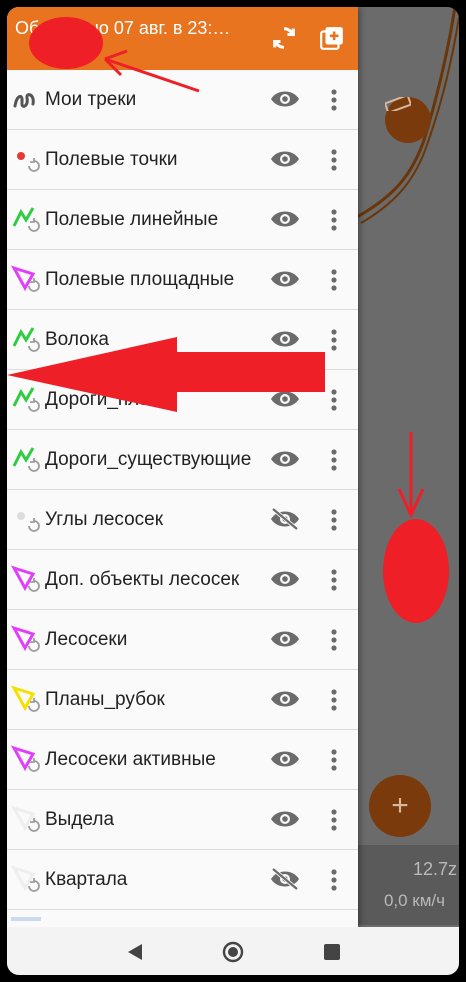  What do you see at coordinates (182, 520) in the screenshot?
I see `layer-row: Углы лесосек` at bounding box center [182, 520].